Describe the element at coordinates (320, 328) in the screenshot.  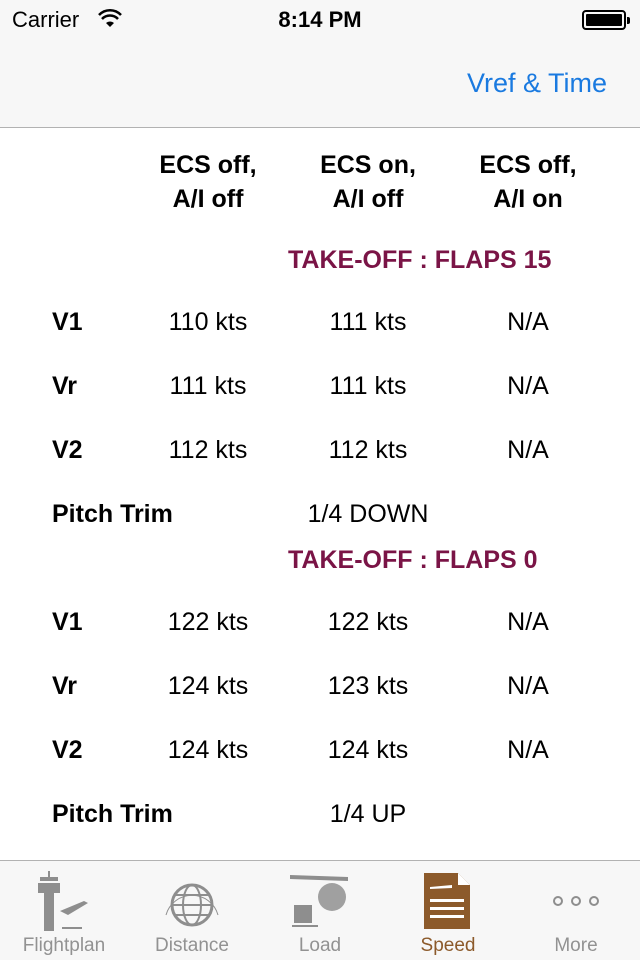
I see `speed-row: V1 110 kts 111 kts N/A` at that location.